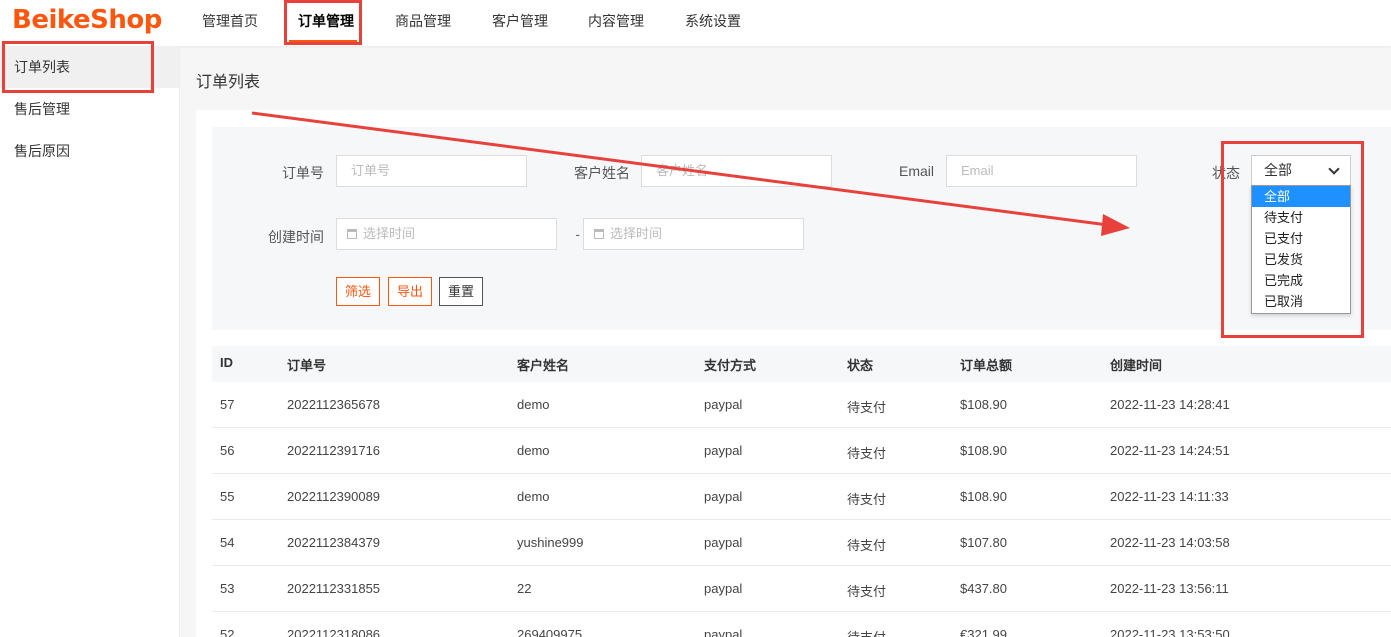  Describe the element at coordinates (1170, 450) in the screenshot. I see `cell-created: 2022-11-23 14:24:51` at that location.